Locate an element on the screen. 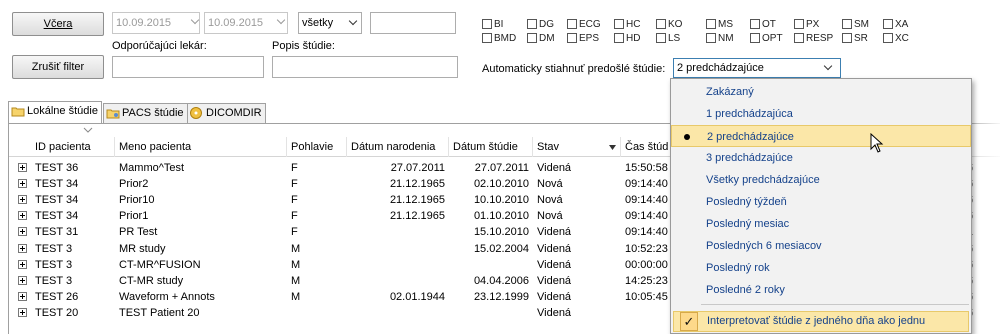 The width and height of the screenshot is (1000, 334). referring-physician-input is located at coordinates (188, 67).